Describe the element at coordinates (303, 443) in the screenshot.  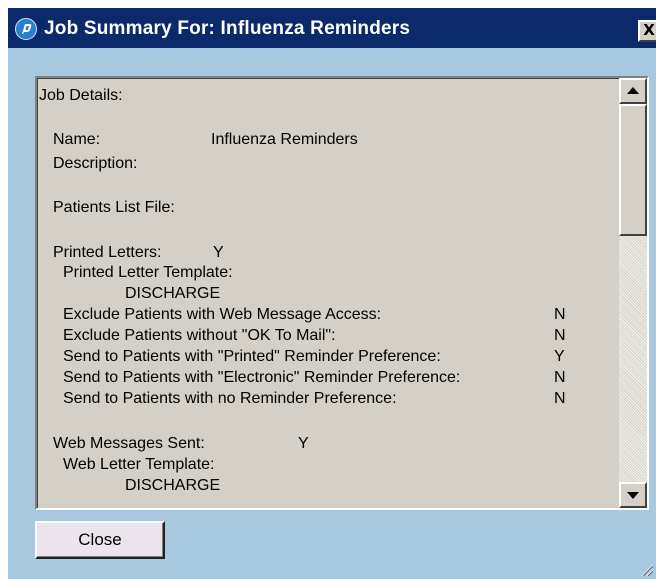
I see `web-messages-value: Y` at that location.